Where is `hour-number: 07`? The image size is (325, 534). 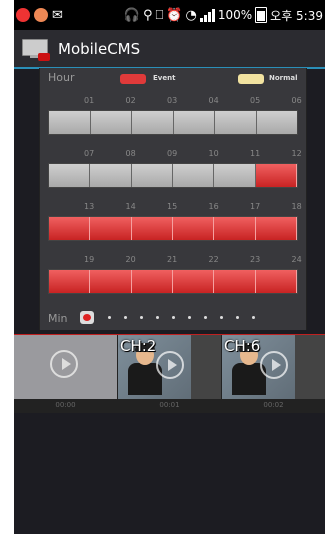 hour-number: 07 is located at coordinates (89, 153).